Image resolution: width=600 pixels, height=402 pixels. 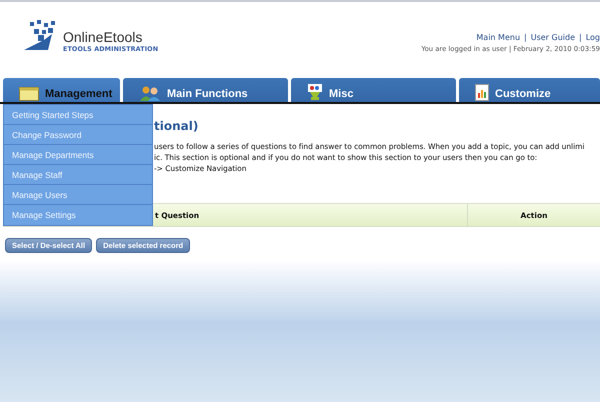 What do you see at coordinates (498, 37) in the screenshot?
I see `header-link: Main Menu` at bounding box center [498, 37].